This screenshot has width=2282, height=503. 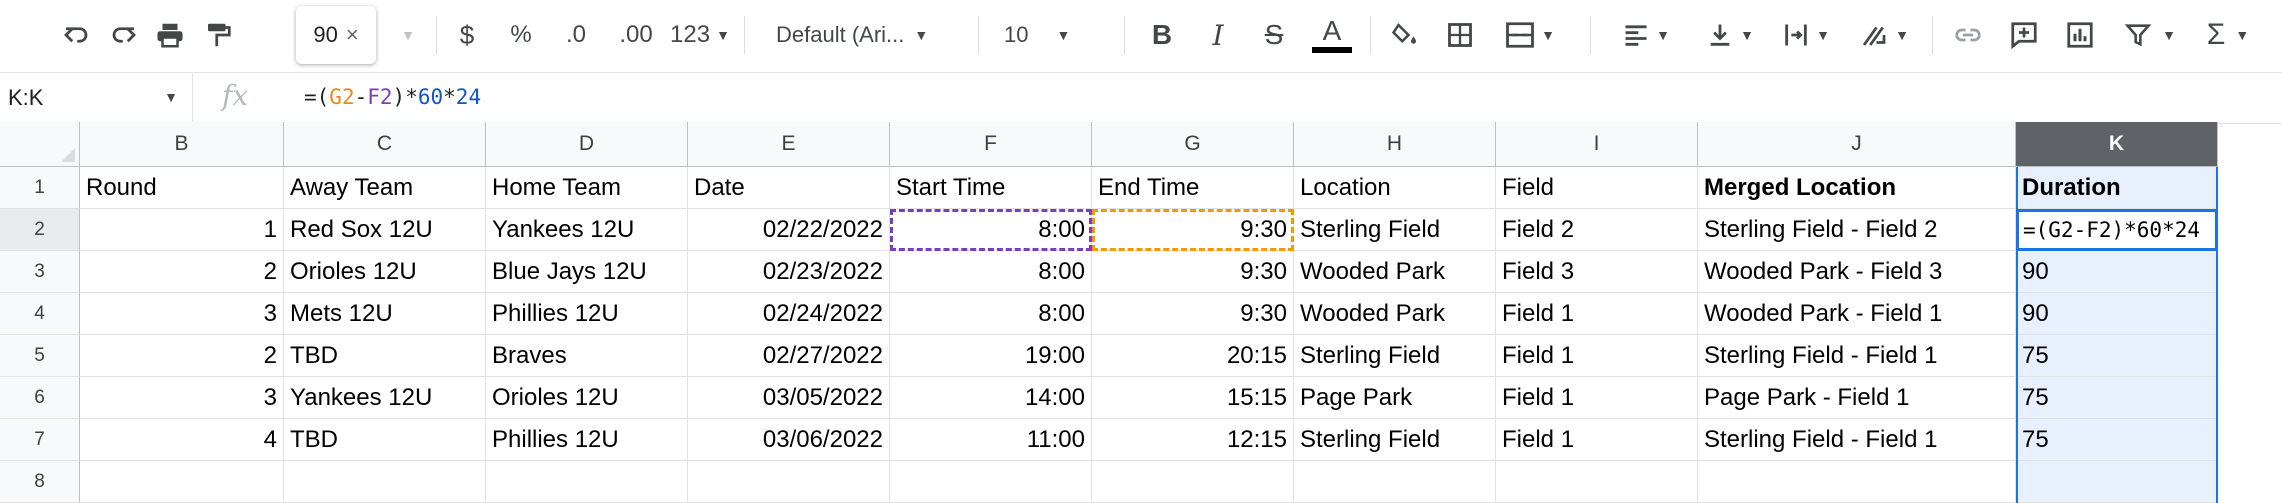 What do you see at coordinates (385, 356) in the screenshot?
I see `cell: TBD` at bounding box center [385, 356].